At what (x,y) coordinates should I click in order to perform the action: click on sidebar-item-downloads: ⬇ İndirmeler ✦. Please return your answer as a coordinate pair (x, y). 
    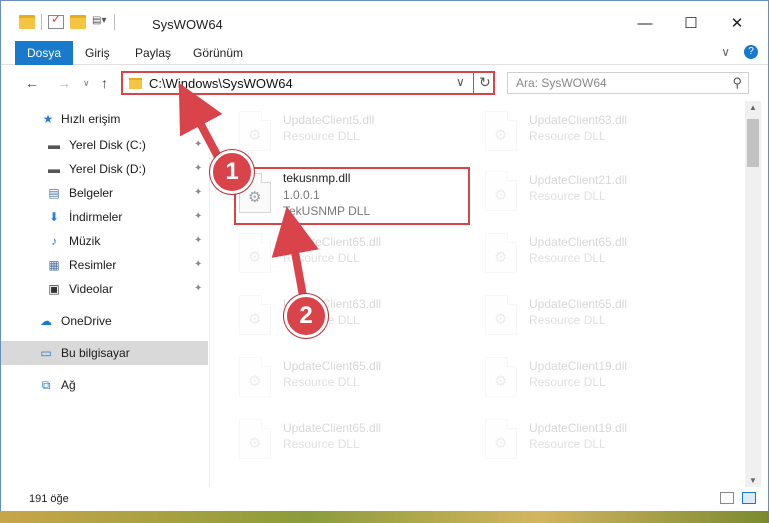
    Looking at the image, I should click on (104, 217).